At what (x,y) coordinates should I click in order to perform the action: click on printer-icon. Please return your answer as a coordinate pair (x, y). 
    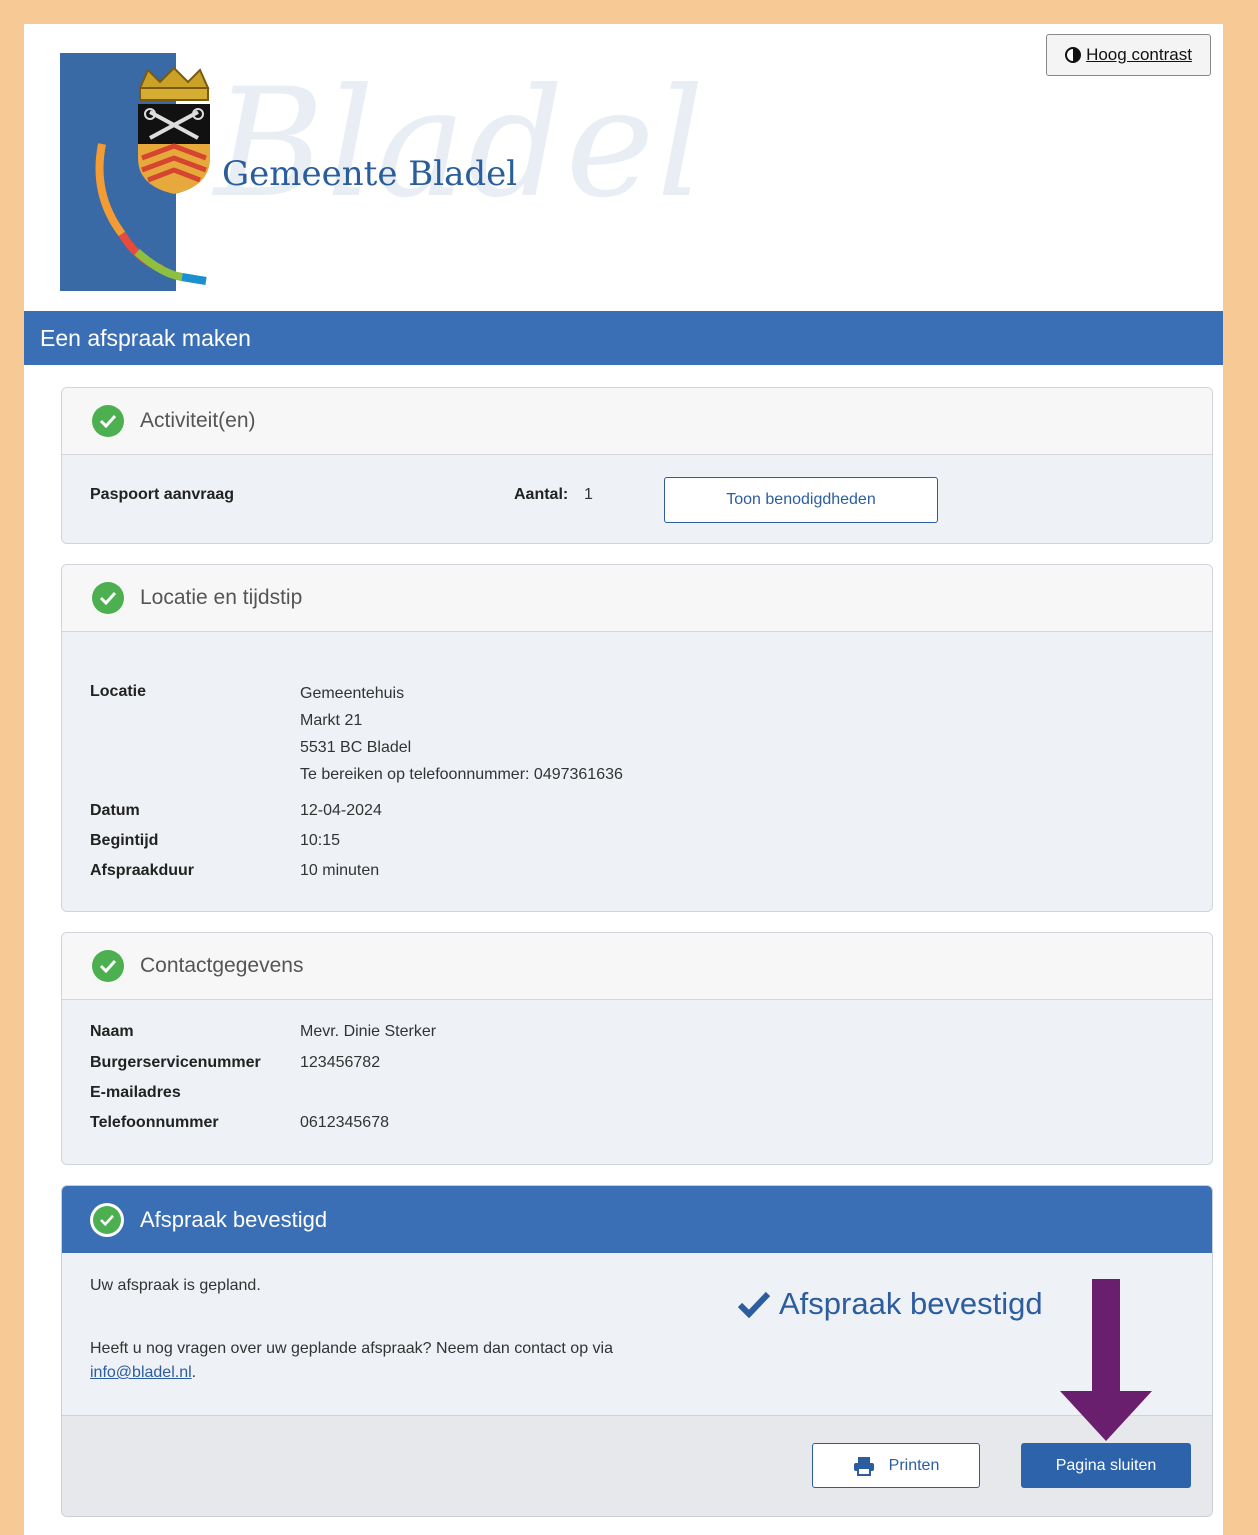
    Looking at the image, I should click on (863, 1466).